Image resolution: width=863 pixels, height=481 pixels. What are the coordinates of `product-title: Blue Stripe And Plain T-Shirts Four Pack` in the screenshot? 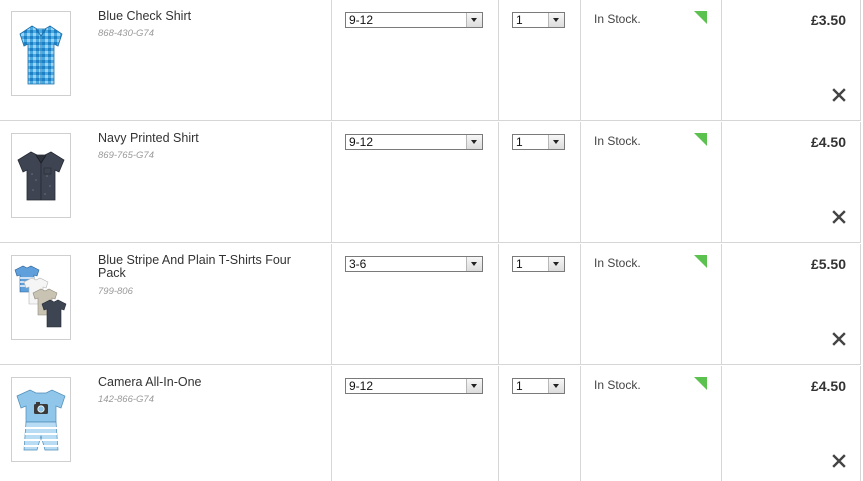 It's located at (208, 267).